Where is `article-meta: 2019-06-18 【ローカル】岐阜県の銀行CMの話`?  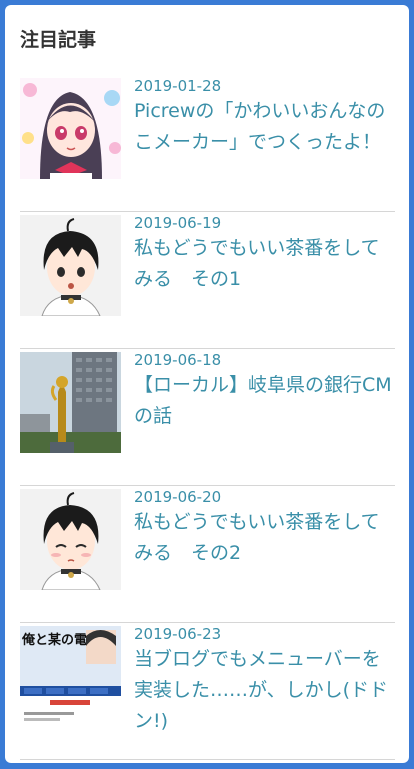 article-meta: 2019-06-18 【ローカル】岐阜県の銀行CMの話 is located at coordinates (263, 390).